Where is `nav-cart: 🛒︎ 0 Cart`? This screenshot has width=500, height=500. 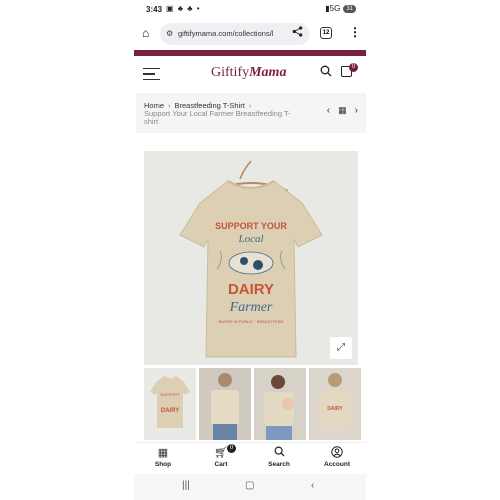
nav-cart: 🛒︎ 0 Cart is located at coordinates (221, 457).